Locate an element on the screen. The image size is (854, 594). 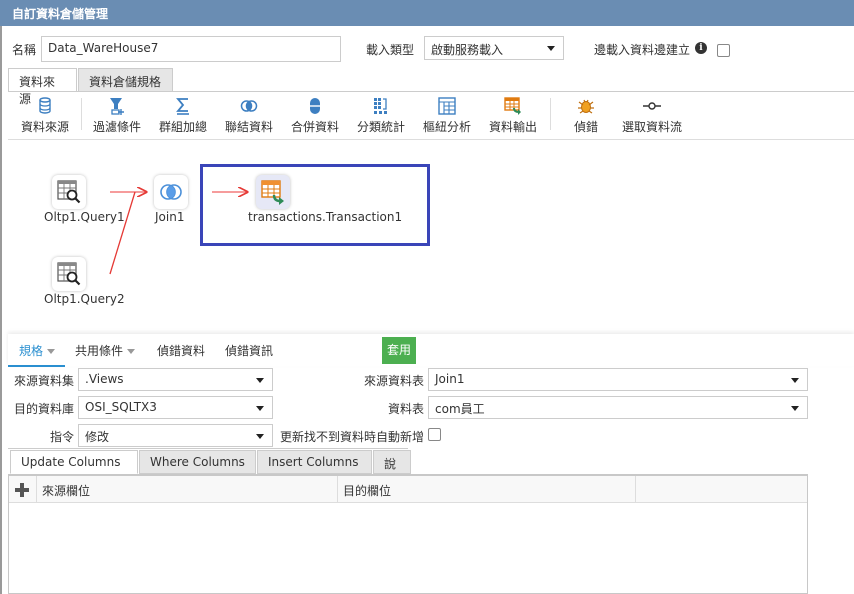
tab-debug-info: 偵錯資訊 is located at coordinates (249, 350).